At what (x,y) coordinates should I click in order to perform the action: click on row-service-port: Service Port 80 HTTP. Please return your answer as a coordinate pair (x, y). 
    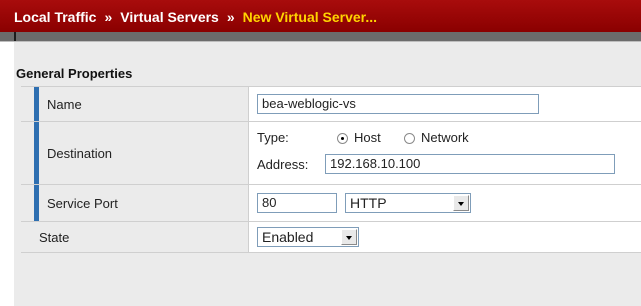
    Looking at the image, I should click on (331, 203).